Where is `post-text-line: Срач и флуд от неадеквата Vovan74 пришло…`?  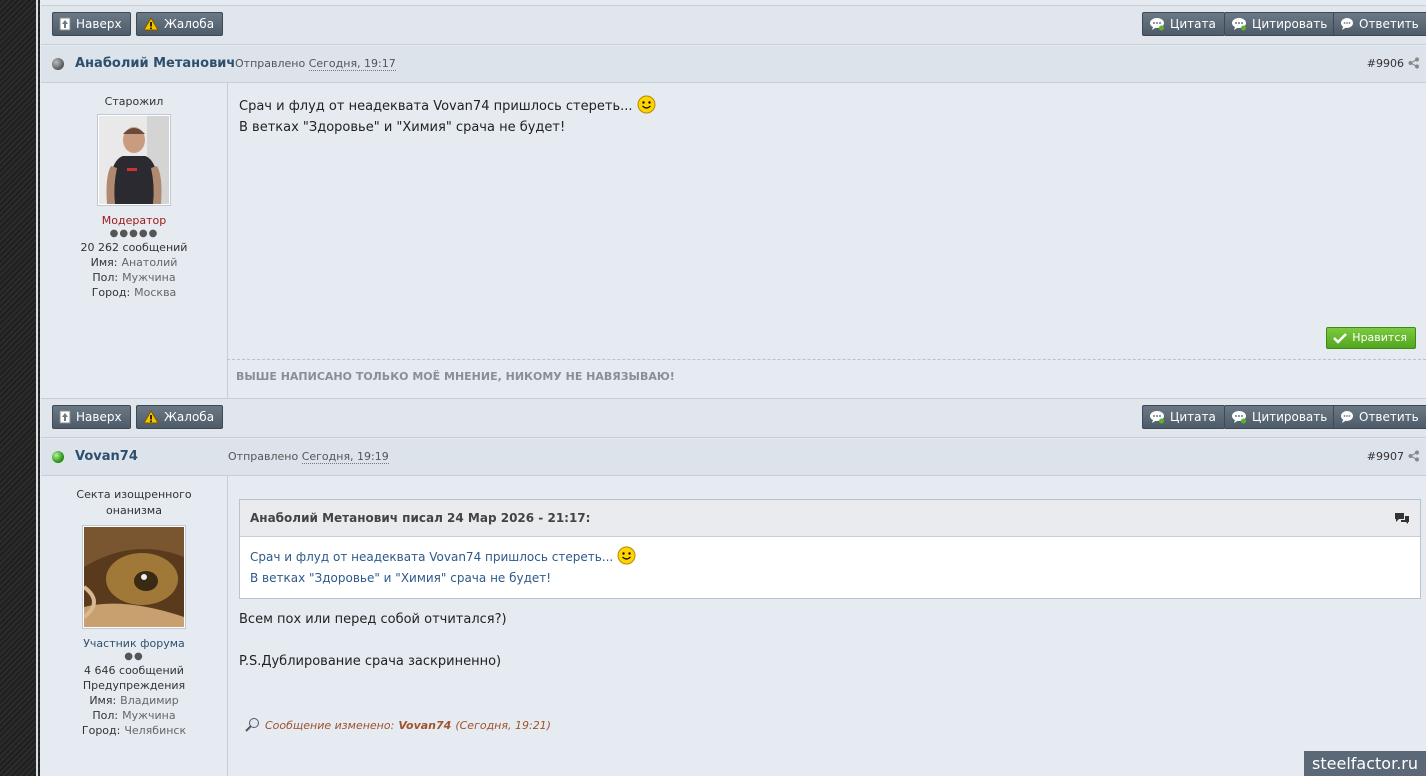 post-text-line: Срач и флуд от неадеквата Vovan74 пришло… is located at coordinates (447, 106).